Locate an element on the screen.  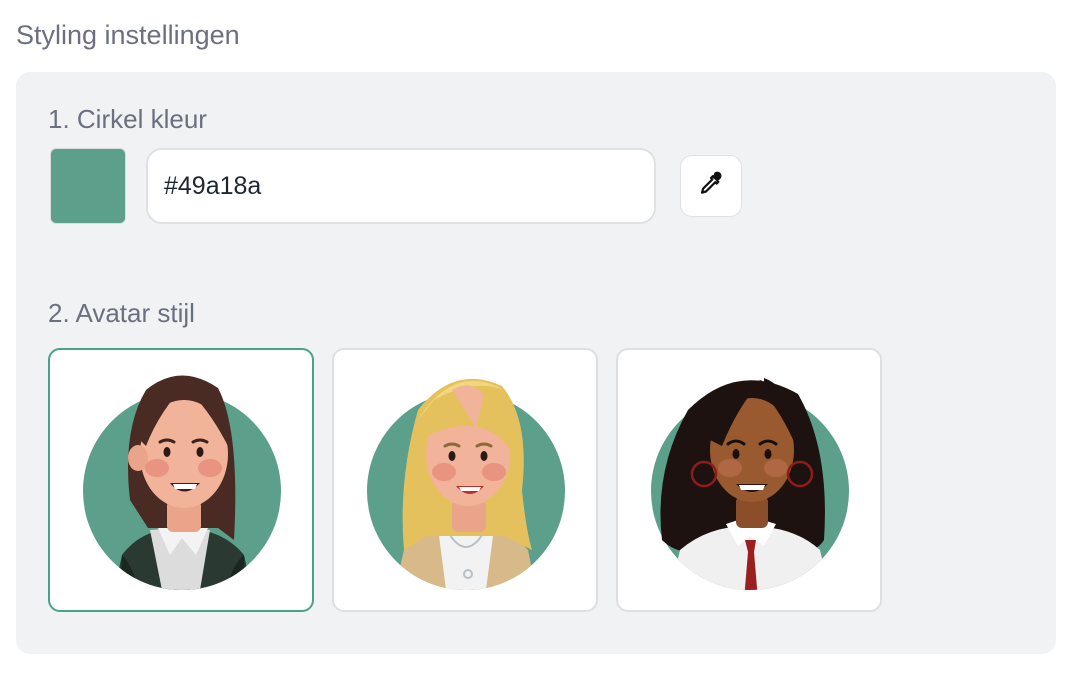
eyedropper-button is located at coordinates (711, 186).